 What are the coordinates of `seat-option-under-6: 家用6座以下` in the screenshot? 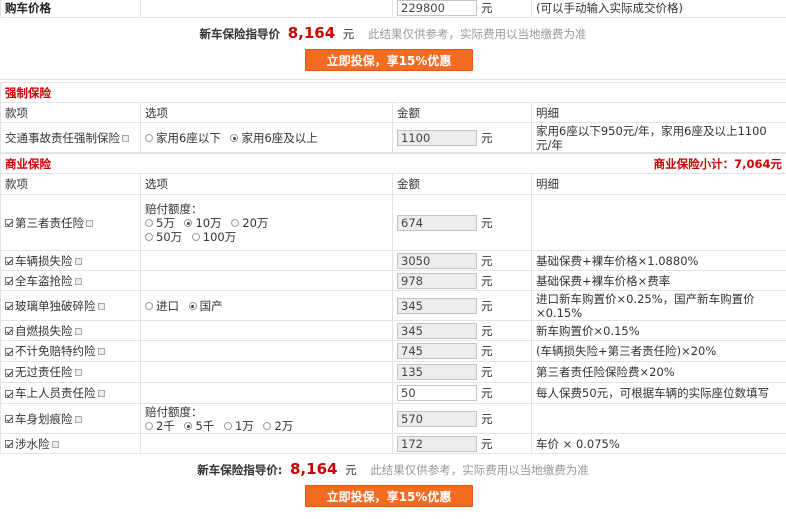 It's located at (183, 138).